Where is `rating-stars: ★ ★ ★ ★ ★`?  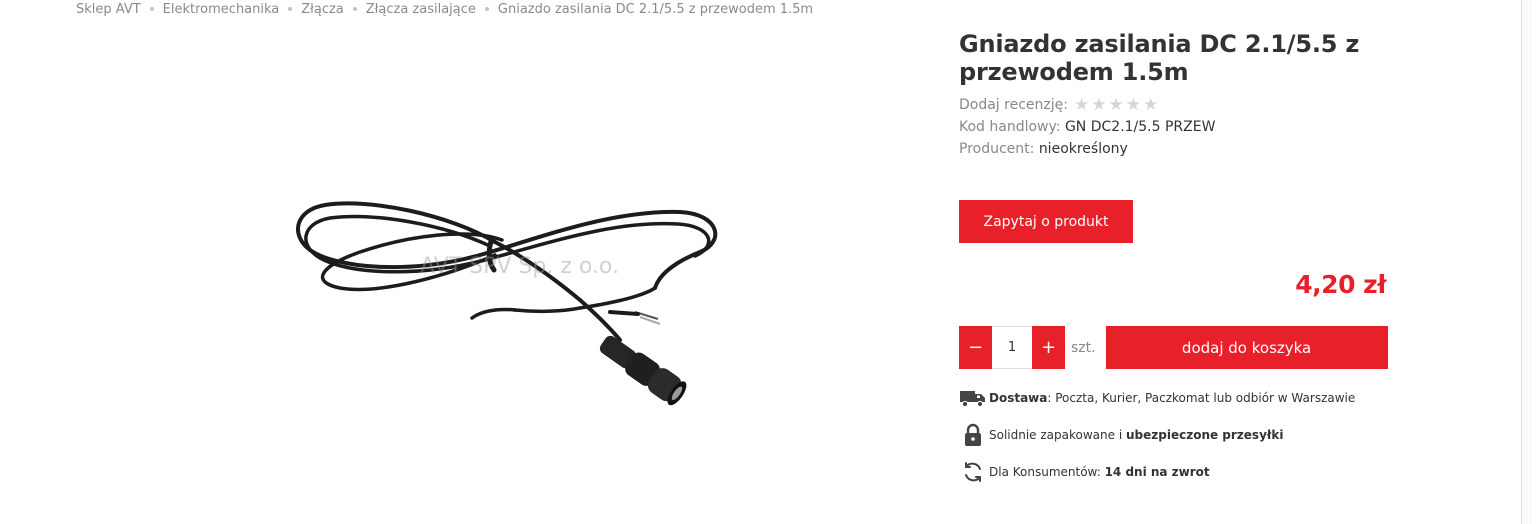
rating-stars: ★ ★ ★ ★ ★ is located at coordinates (1117, 105).